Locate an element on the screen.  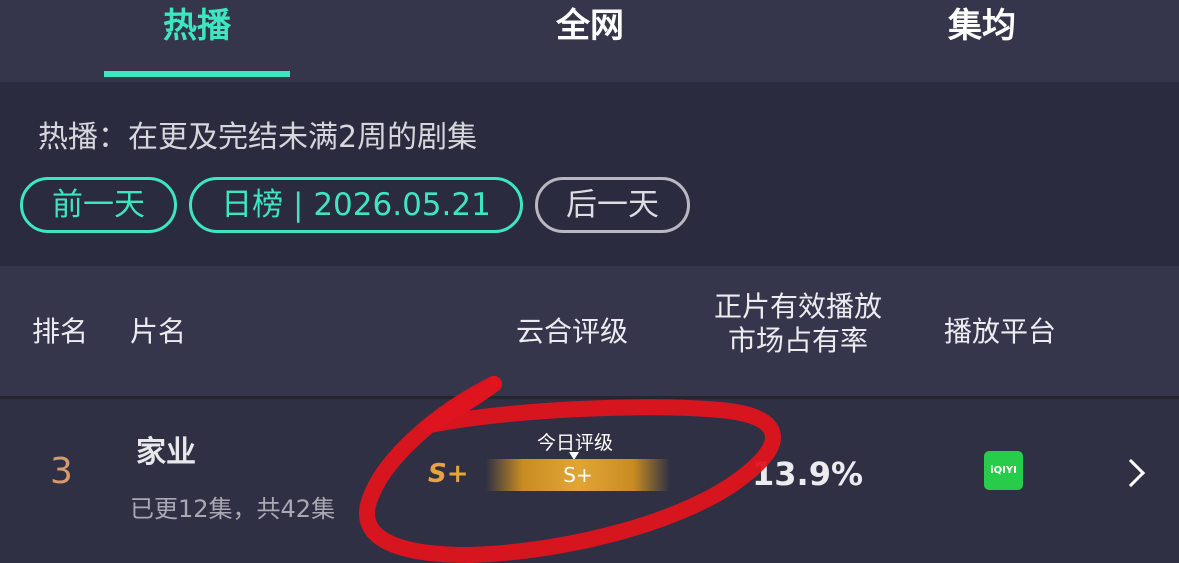
active-tab-indicator is located at coordinates (197, 74).